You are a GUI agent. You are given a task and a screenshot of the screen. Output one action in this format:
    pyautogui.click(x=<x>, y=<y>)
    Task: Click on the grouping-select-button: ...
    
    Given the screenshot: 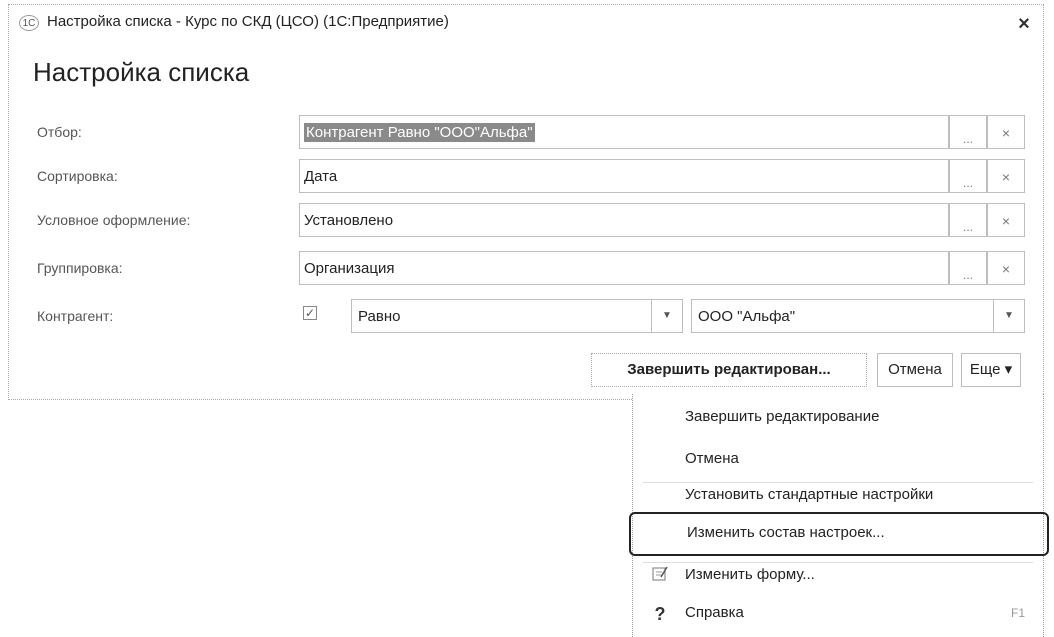 What is the action you would take?
    pyautogui.click(x=968, y=268)
    